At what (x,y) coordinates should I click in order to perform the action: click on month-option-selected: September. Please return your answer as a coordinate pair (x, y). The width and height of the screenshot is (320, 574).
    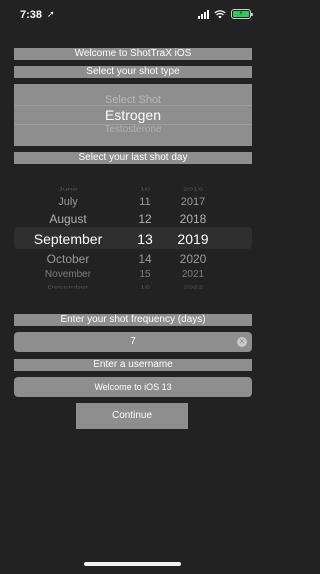
    Looking at the image, I should click on (68, 239).